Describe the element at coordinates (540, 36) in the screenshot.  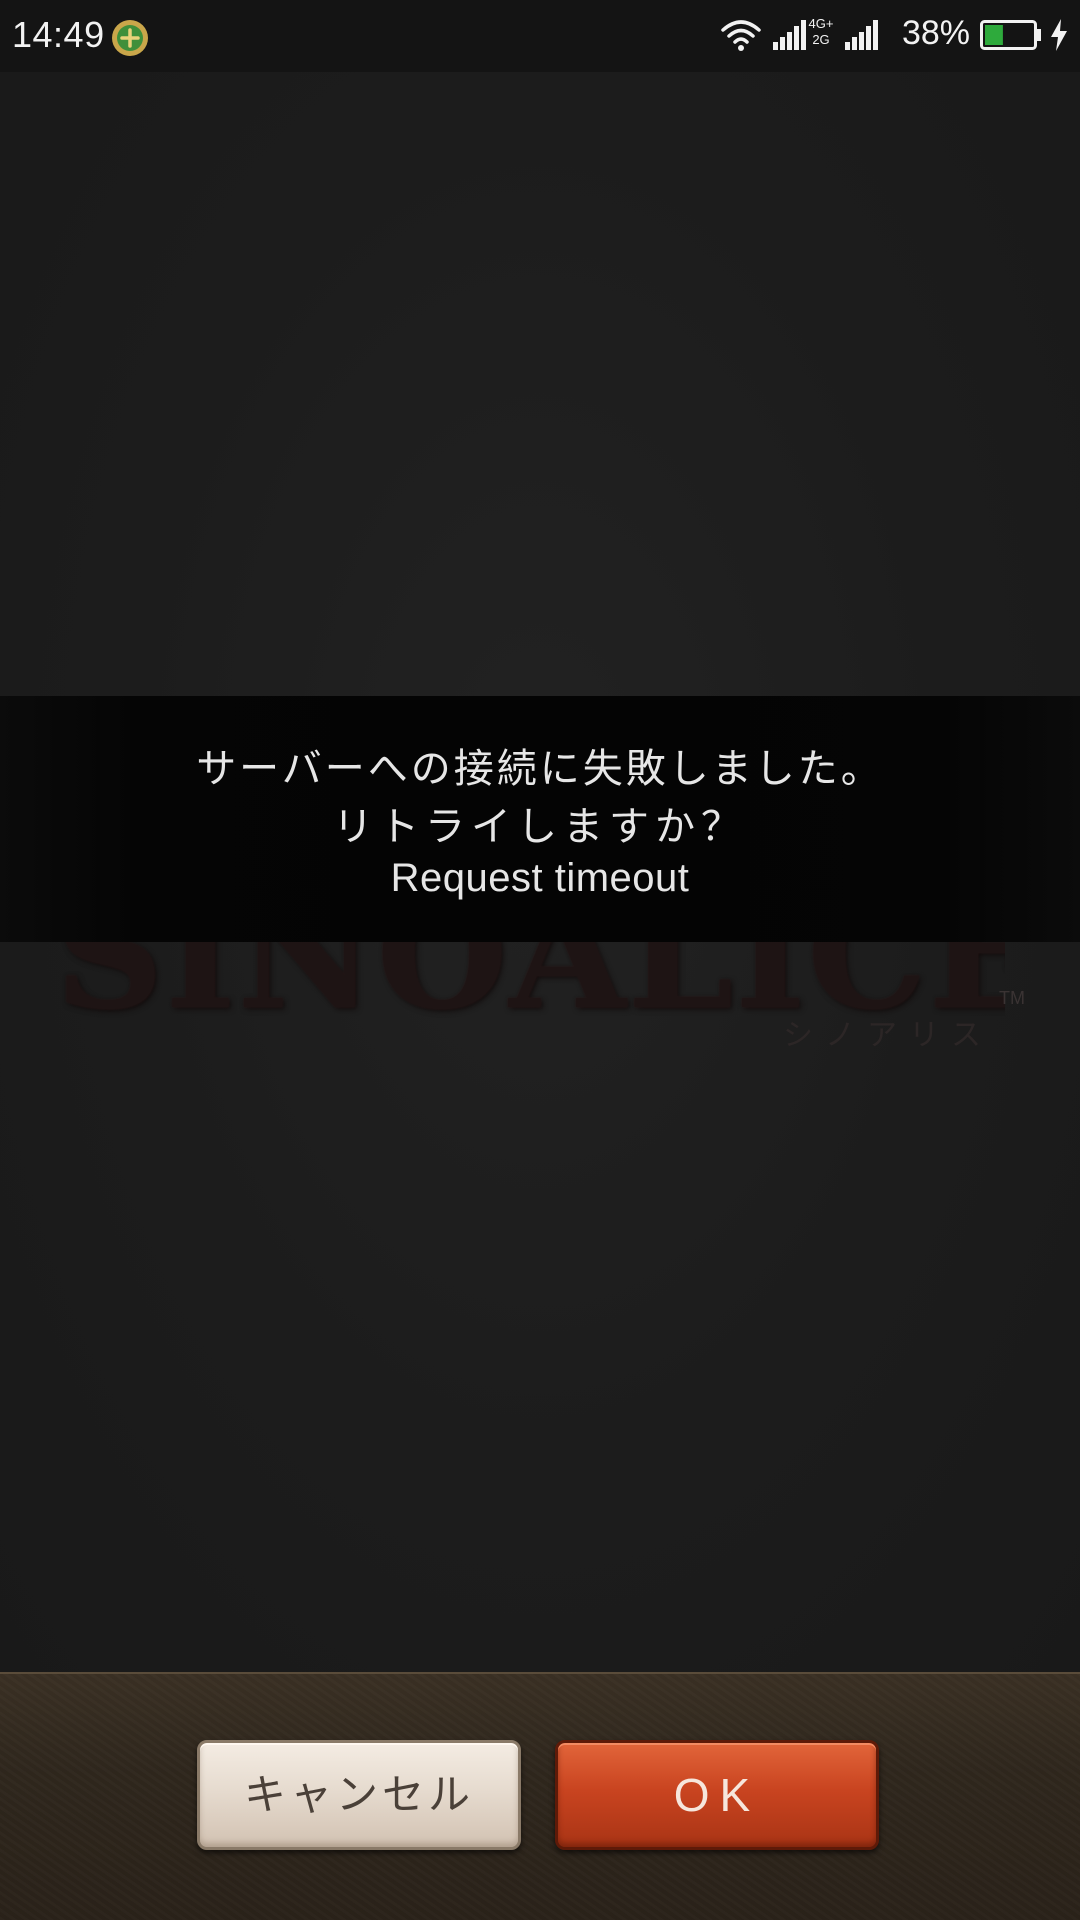
I see `status-bar: 14:49 4G+ 2G 38%` at that location.